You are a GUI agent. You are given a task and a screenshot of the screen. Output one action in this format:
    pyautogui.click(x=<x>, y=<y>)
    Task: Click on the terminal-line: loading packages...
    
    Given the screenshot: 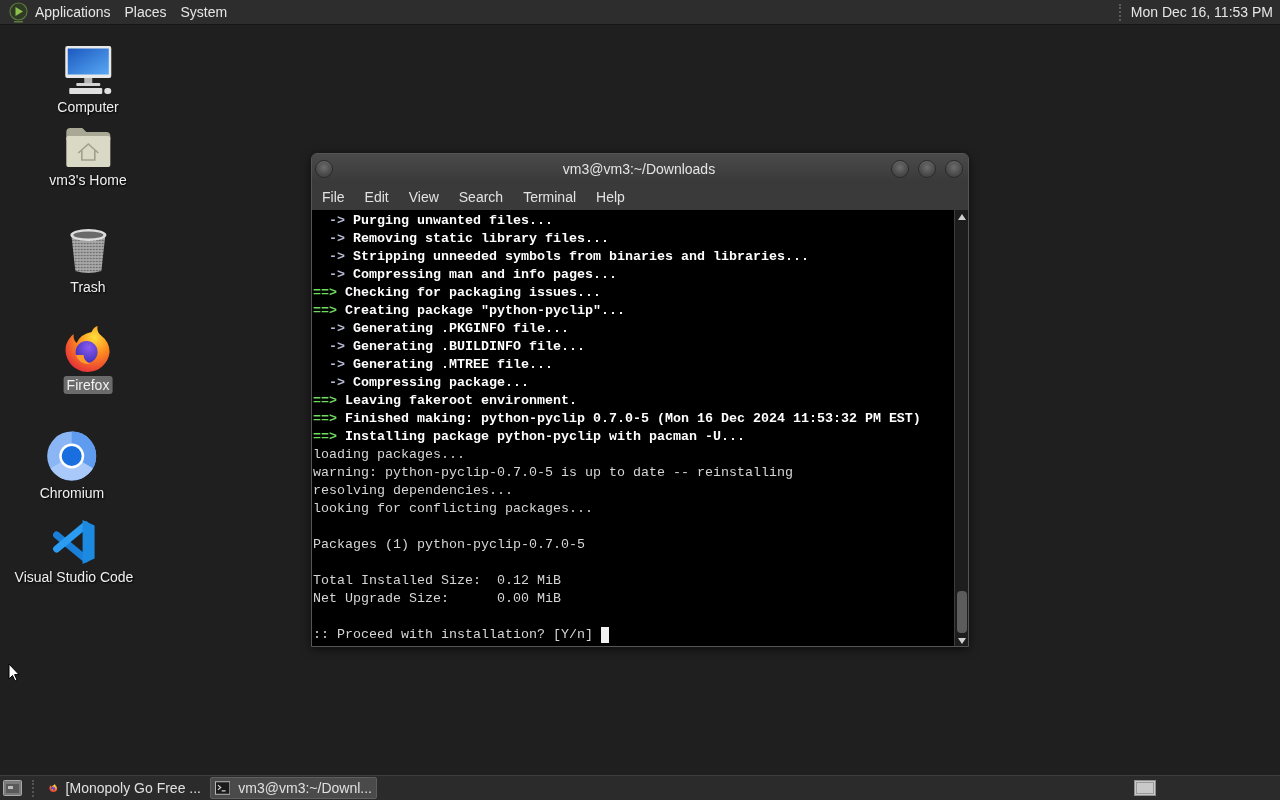 What is the action you would take?
    pyautogui.click(x=389, y=455)
    